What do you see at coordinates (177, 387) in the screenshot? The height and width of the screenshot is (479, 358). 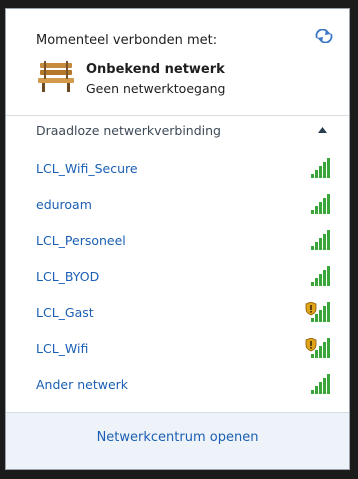 I see `network-item: Ander netwerk` at bounding box center [177, 387].